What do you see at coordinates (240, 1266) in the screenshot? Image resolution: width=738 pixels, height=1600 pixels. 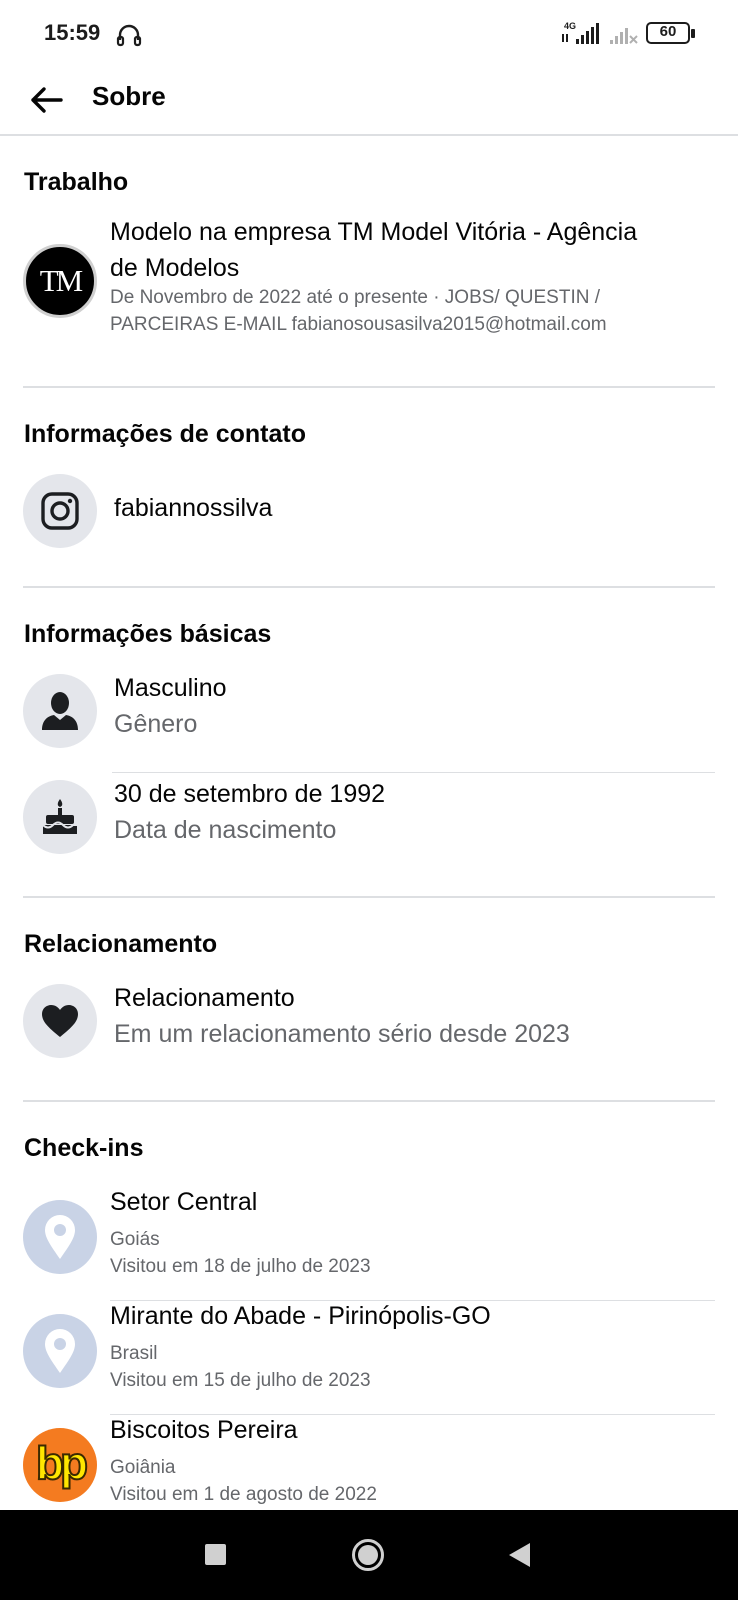 I see `checkin-visited: Visitou em 18 de julho de 2023` at bounding box center [240, 1266].